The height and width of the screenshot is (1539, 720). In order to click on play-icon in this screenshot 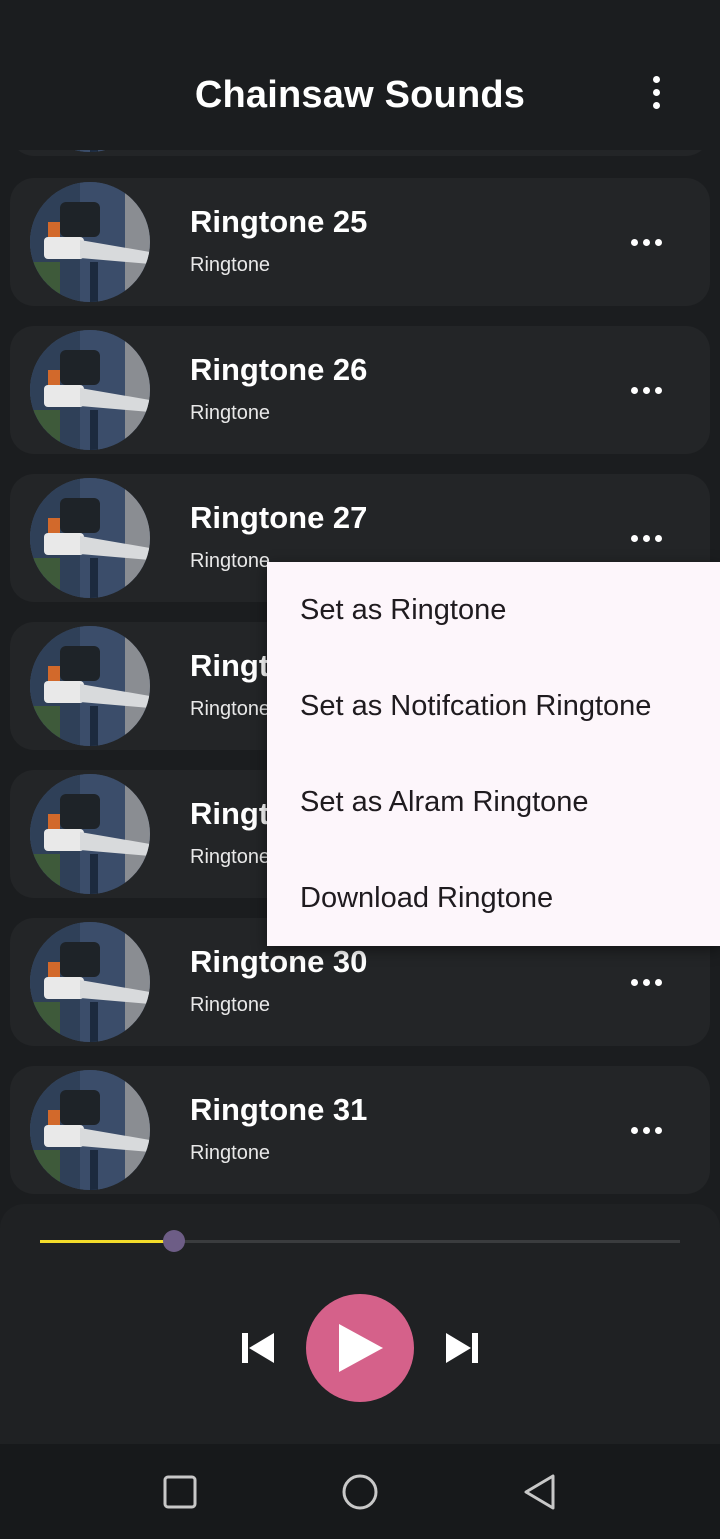, I will do `click(361, 1348)`.